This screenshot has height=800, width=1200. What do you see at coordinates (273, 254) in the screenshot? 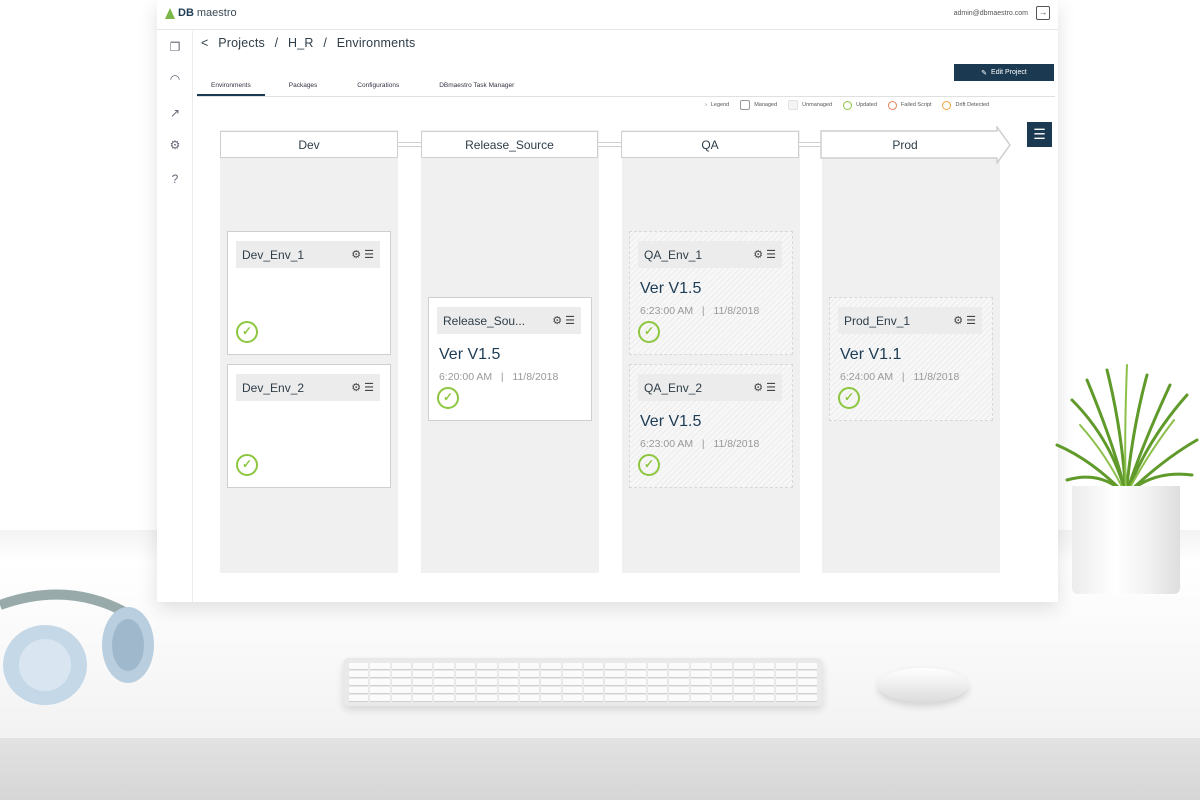
I see `environment-name: Dev_Env_1` at bounding box center [273, 254].